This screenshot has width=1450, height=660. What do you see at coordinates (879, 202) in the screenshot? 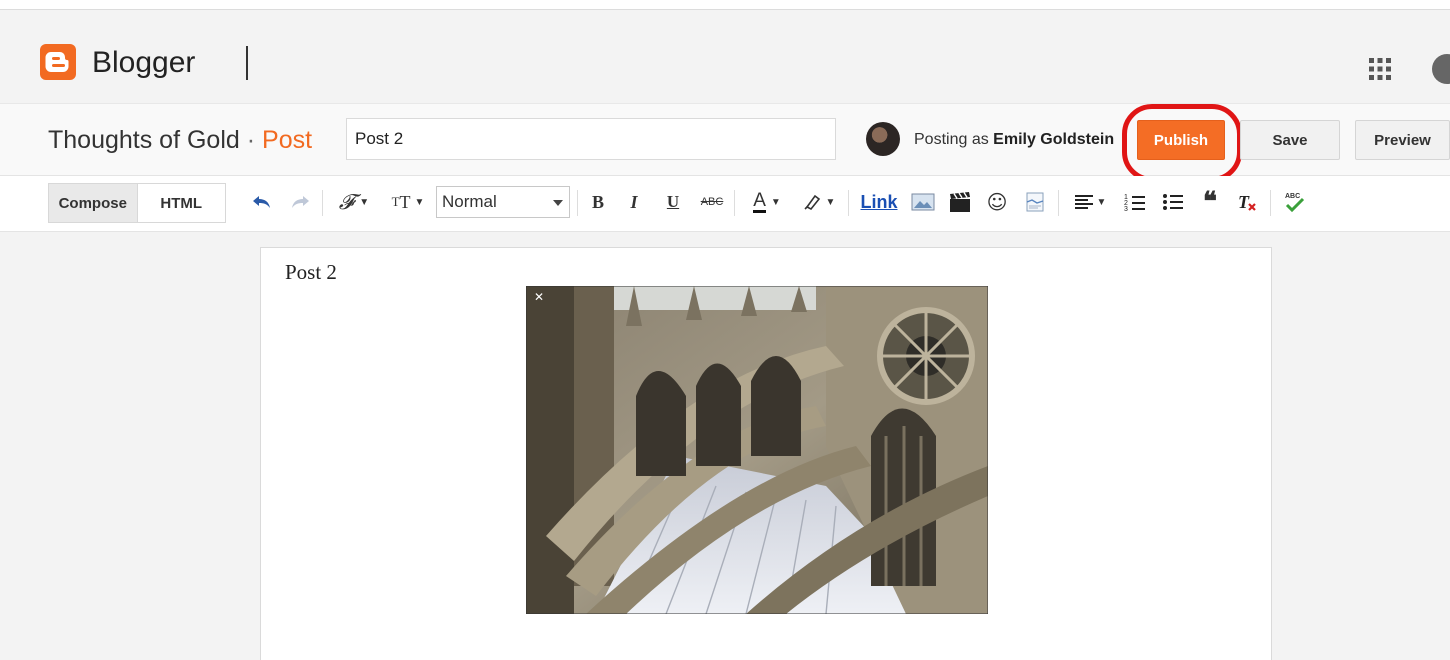
I see `link-button: Link` at bounding box center [879, 202].